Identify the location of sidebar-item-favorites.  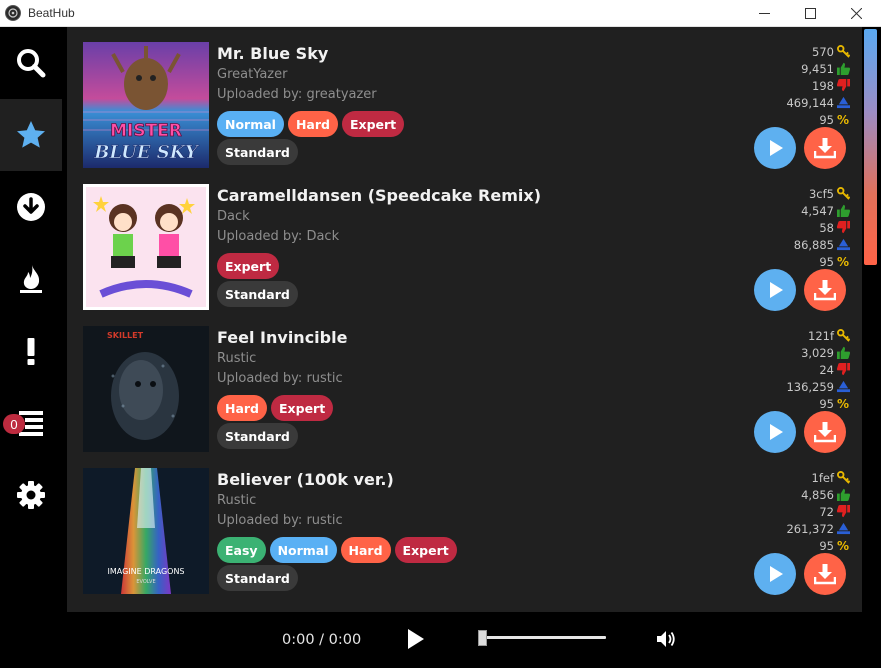
(31, 135).